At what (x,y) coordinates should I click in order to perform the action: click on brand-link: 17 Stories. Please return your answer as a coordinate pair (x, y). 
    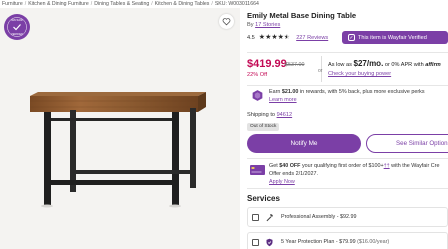
    Looking at the image, I should click on (267, 25).